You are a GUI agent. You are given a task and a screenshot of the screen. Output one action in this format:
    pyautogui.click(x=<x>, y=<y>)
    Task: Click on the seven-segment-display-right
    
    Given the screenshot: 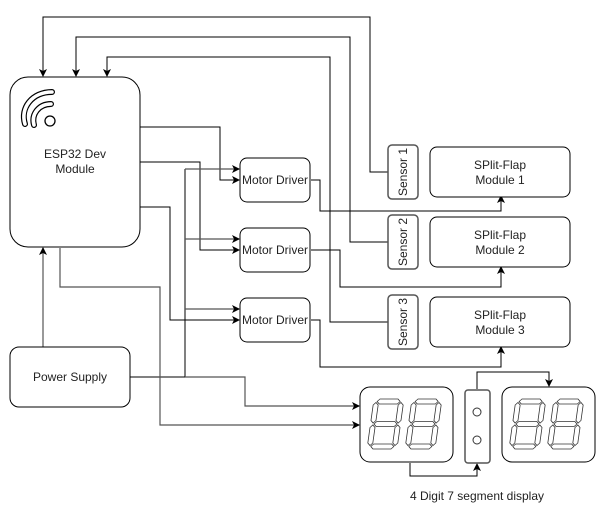 What is the action you would take?
    pyautogui.click(x=548, y=424)
    